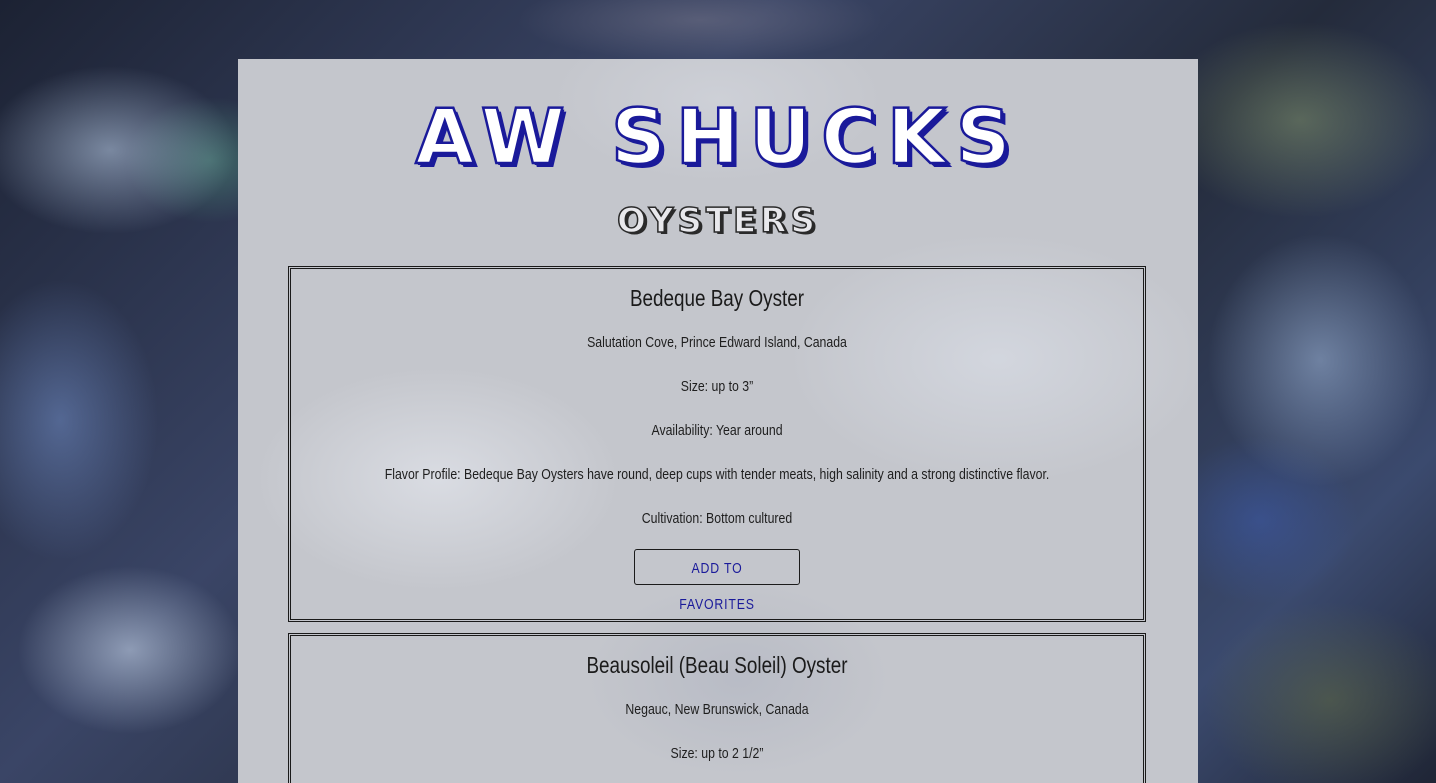 The width and height of the screenshot is (1436, 783). Describe the element at coordinates (717, 586) in the screenshot. I see `add-to-favorites-label: ADD TO FAVORITES` at that location.